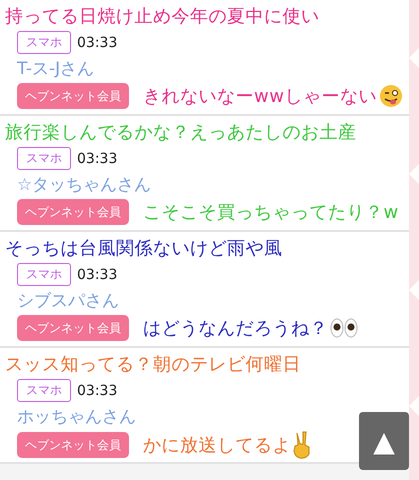  What do you see at coordinates (217, 445) in the screenshot?
I see `overlay-comment: かに放送してるよ` at bounding box center [217, 445].